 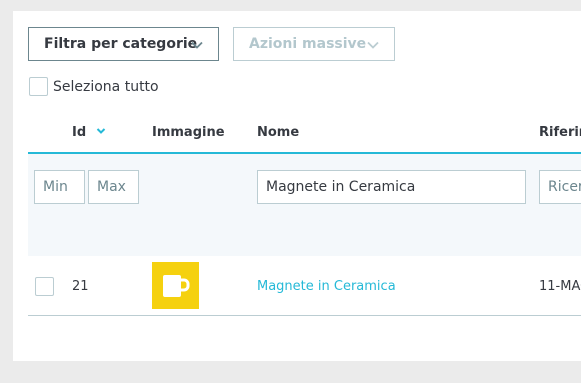 I want to click on select-all-checkbox, so click(x=38, y=86).